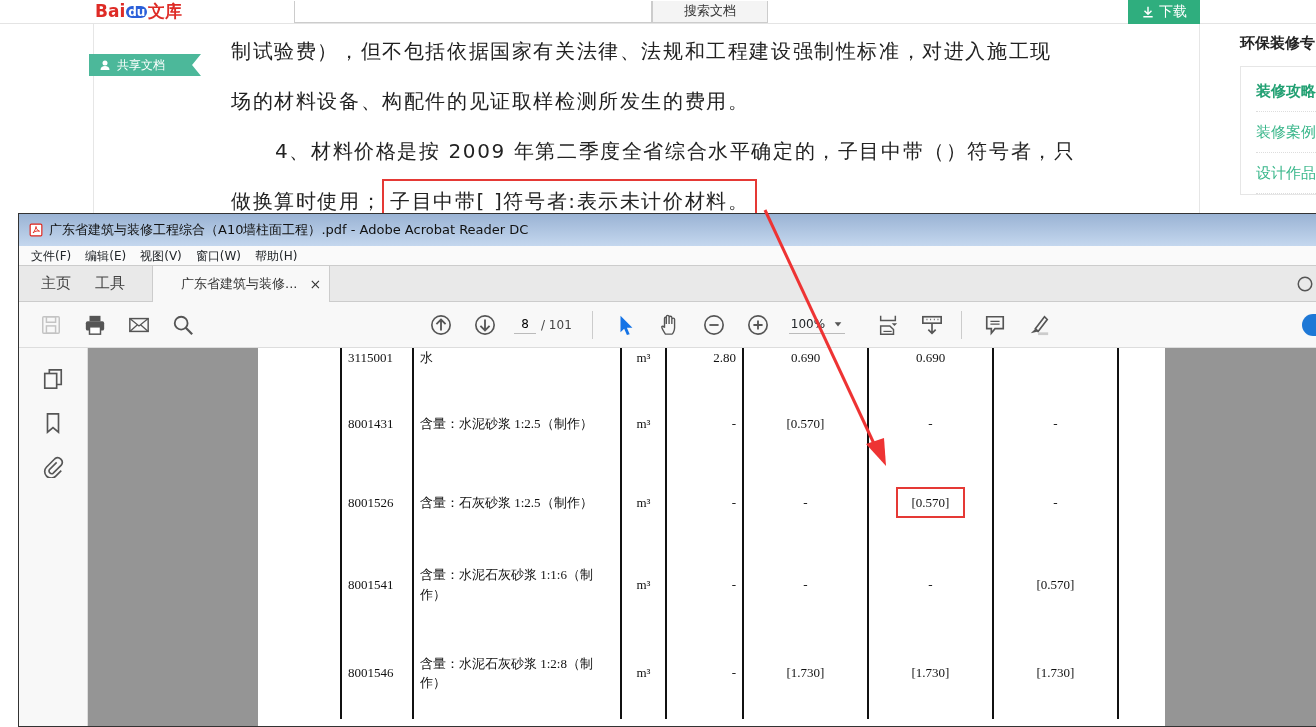 This screenshot has height=727, width=1316. I want to click on table-cell-text: 水, so click(426, 357).